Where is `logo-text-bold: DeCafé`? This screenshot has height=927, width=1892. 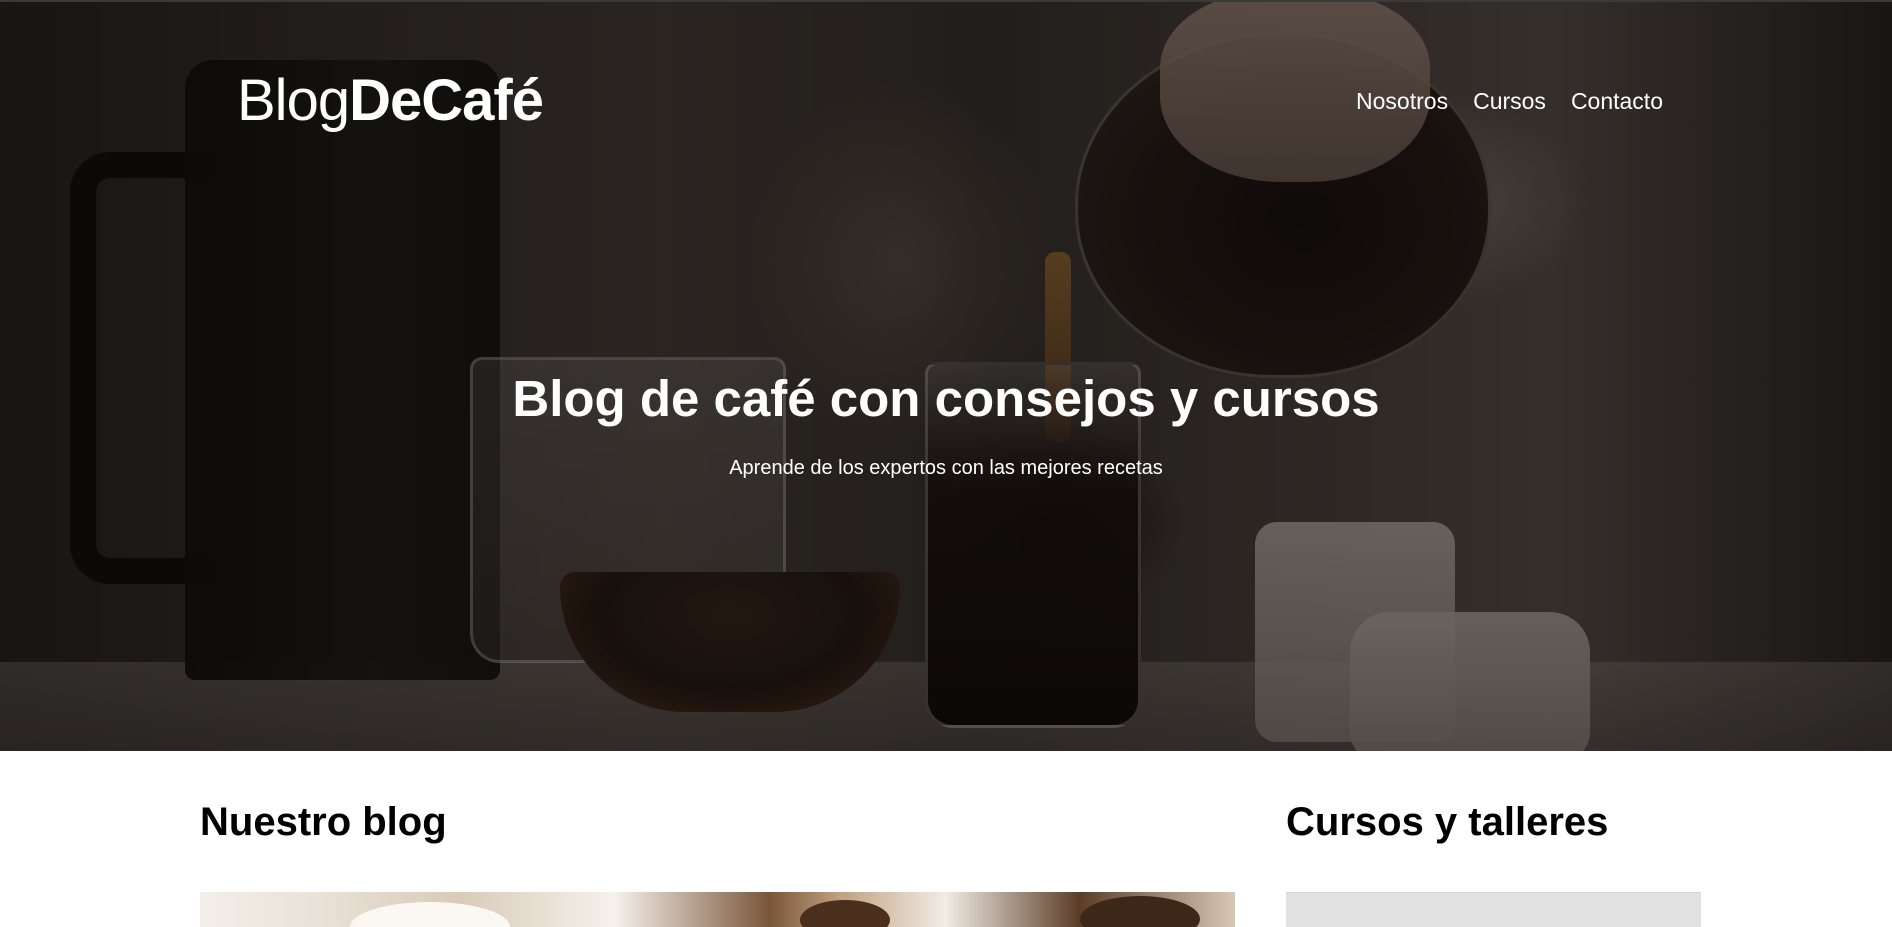
logo-text-bold: DeCafé is located at coordinates (446, 100).